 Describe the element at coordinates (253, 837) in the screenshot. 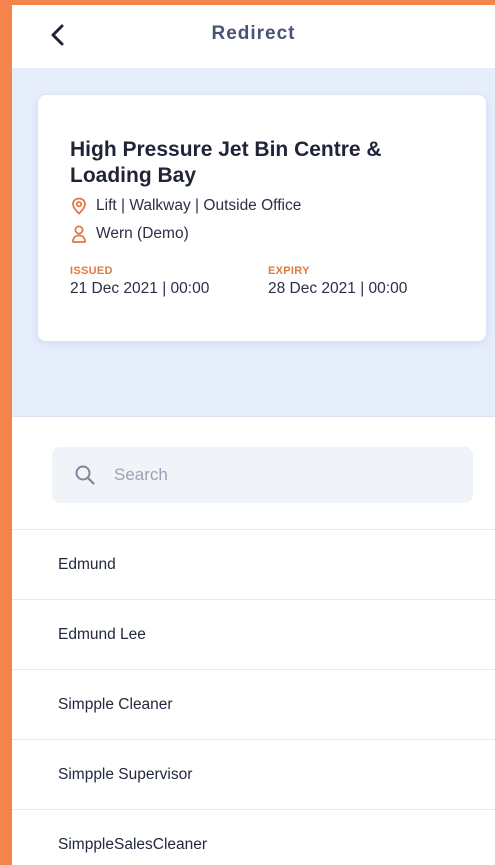

I see `list-item: SimppleSalesCleaner` at that location.